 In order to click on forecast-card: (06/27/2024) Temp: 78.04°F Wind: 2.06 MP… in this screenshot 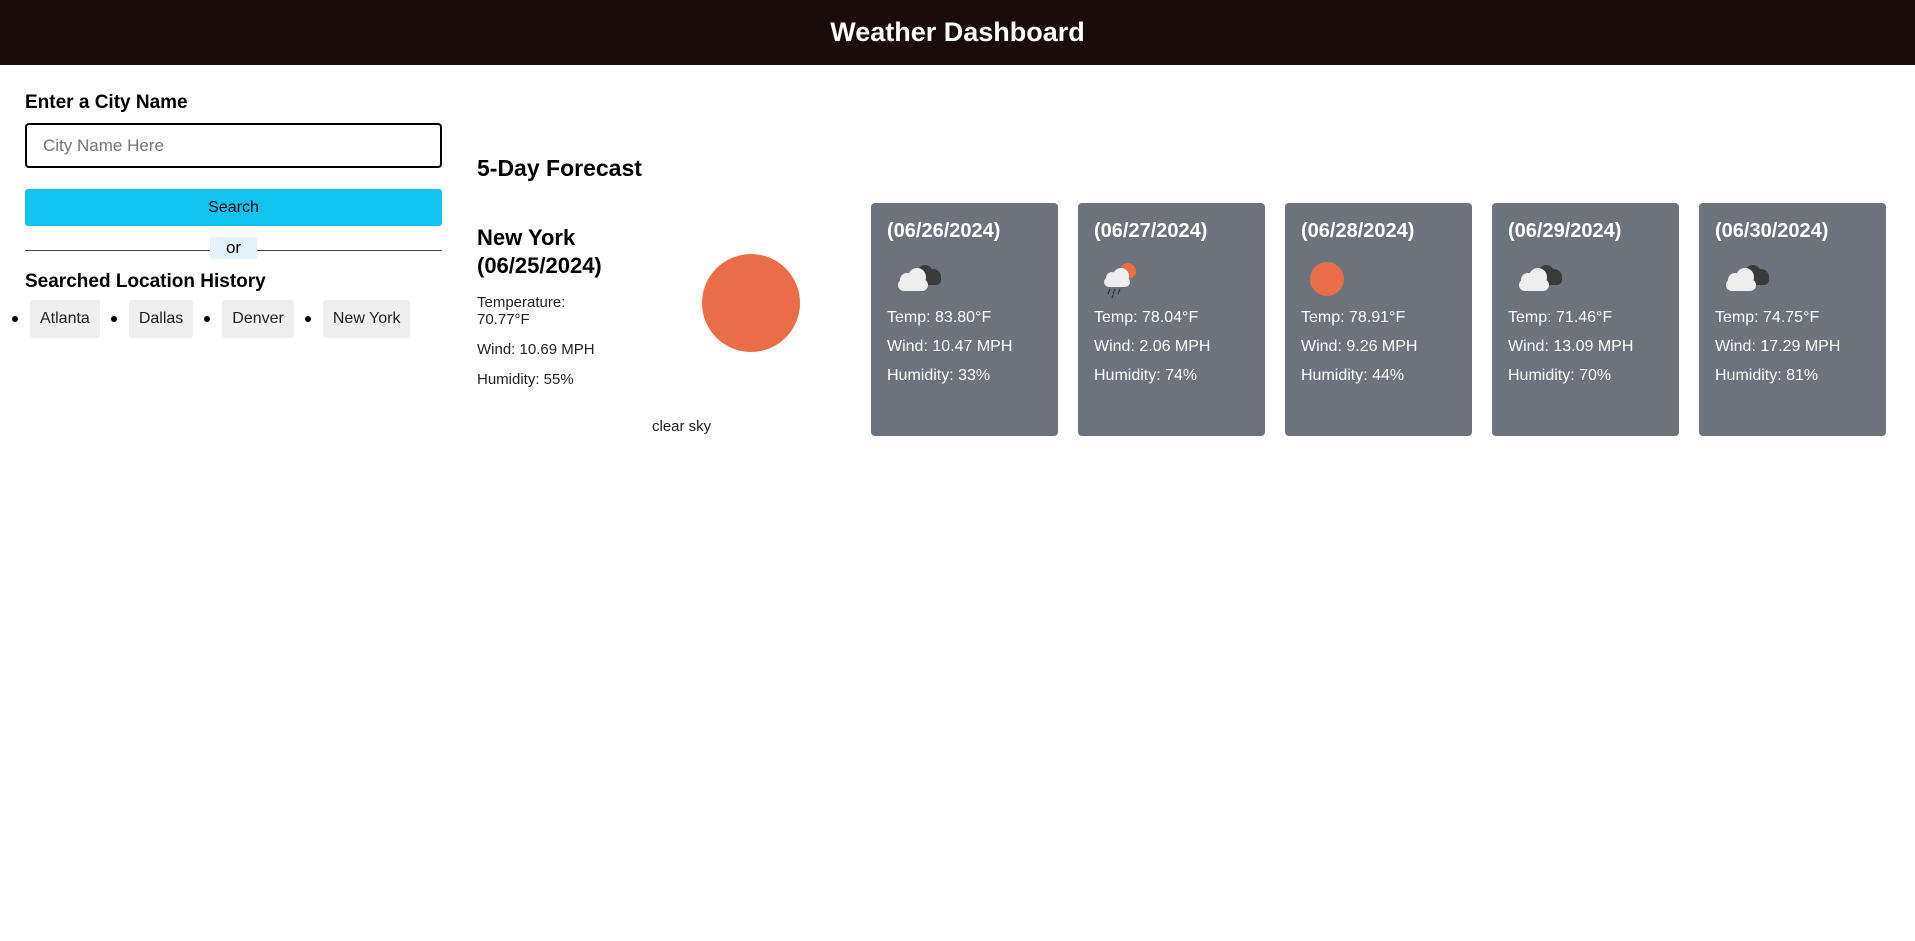, I will do `click(1171, 319)`.